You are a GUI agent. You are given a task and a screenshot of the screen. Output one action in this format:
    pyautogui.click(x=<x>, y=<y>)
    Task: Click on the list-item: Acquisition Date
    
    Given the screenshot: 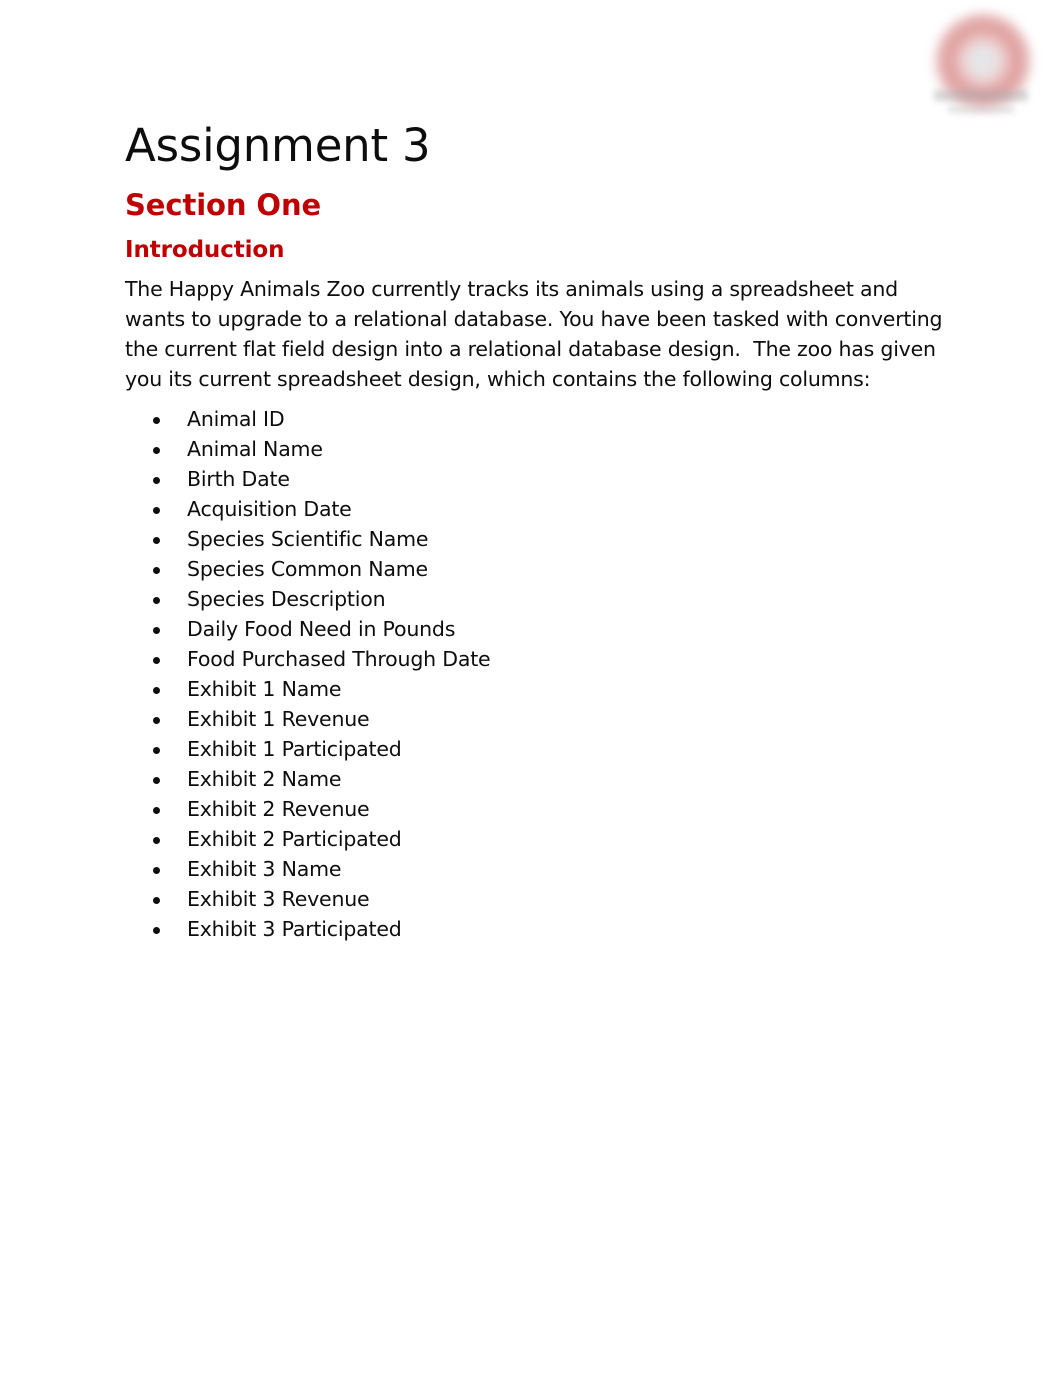 What is the action you would take?
    pyautogui.click(x=475, y=509)
    